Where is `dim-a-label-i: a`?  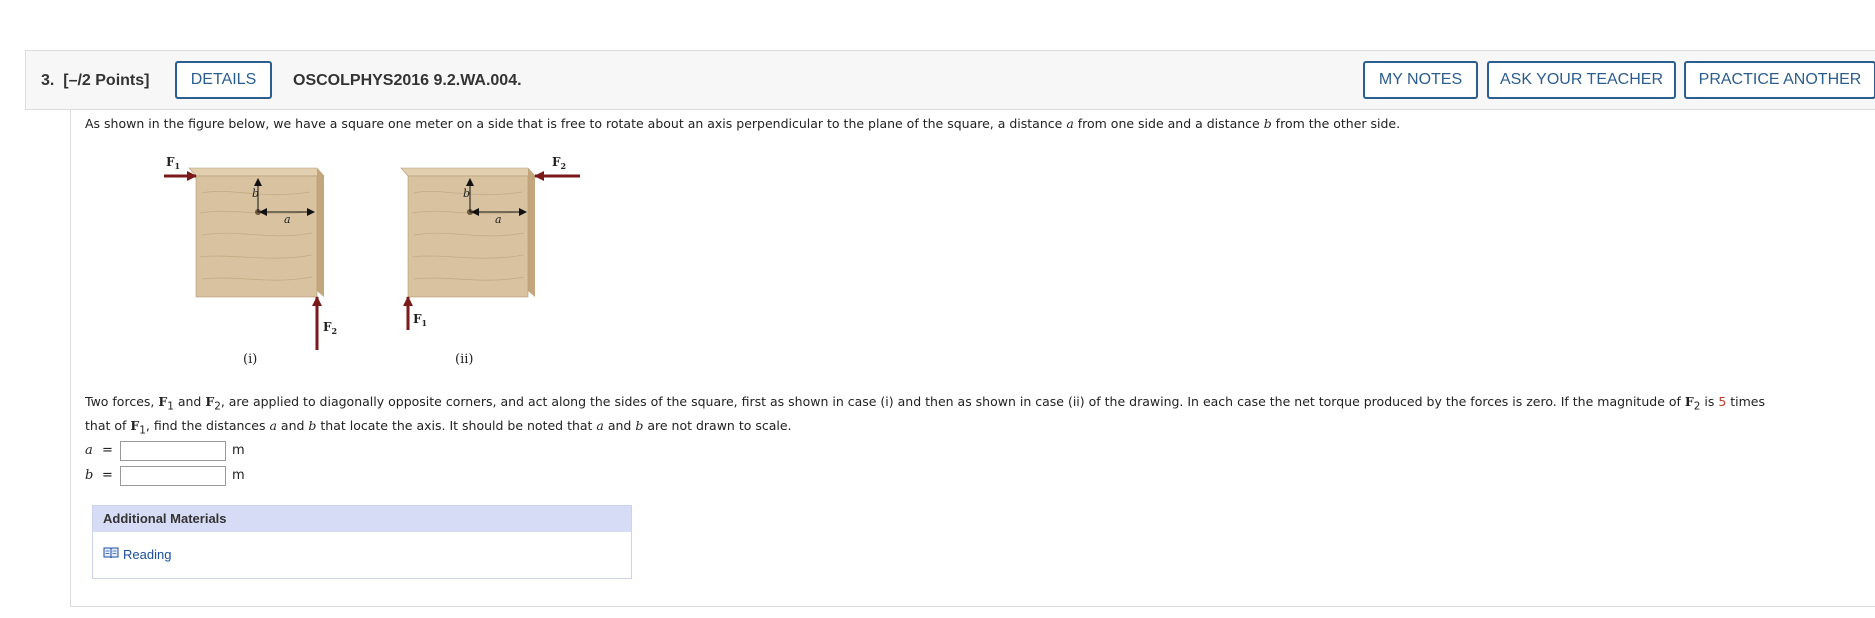
dim-a-label-i: a is located at coordinates (287, 219).